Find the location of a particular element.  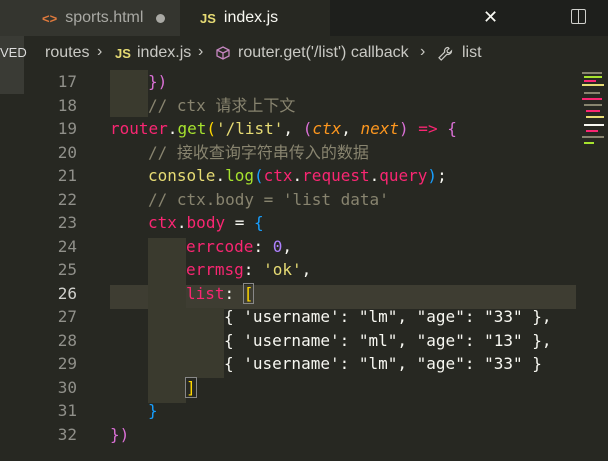

code-line-28: { 'username': "ml", "age": "13" }, is located at coordinates (388, 340).